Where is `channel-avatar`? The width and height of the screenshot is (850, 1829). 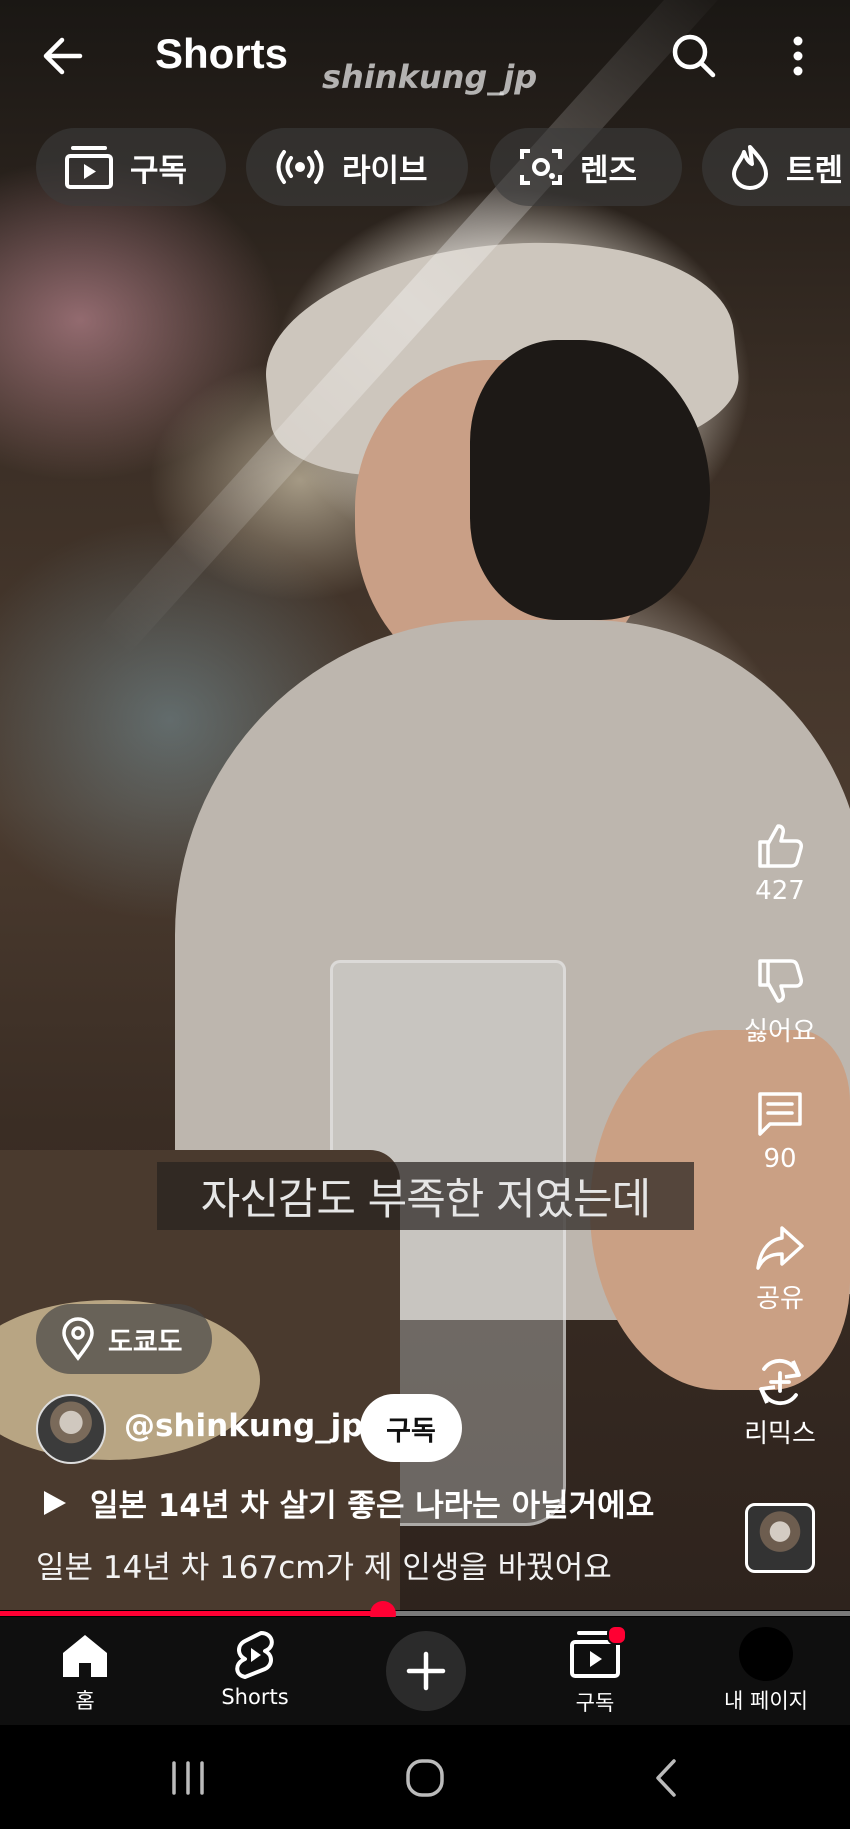 channel-avatar is located at coordinates (71, 1429).